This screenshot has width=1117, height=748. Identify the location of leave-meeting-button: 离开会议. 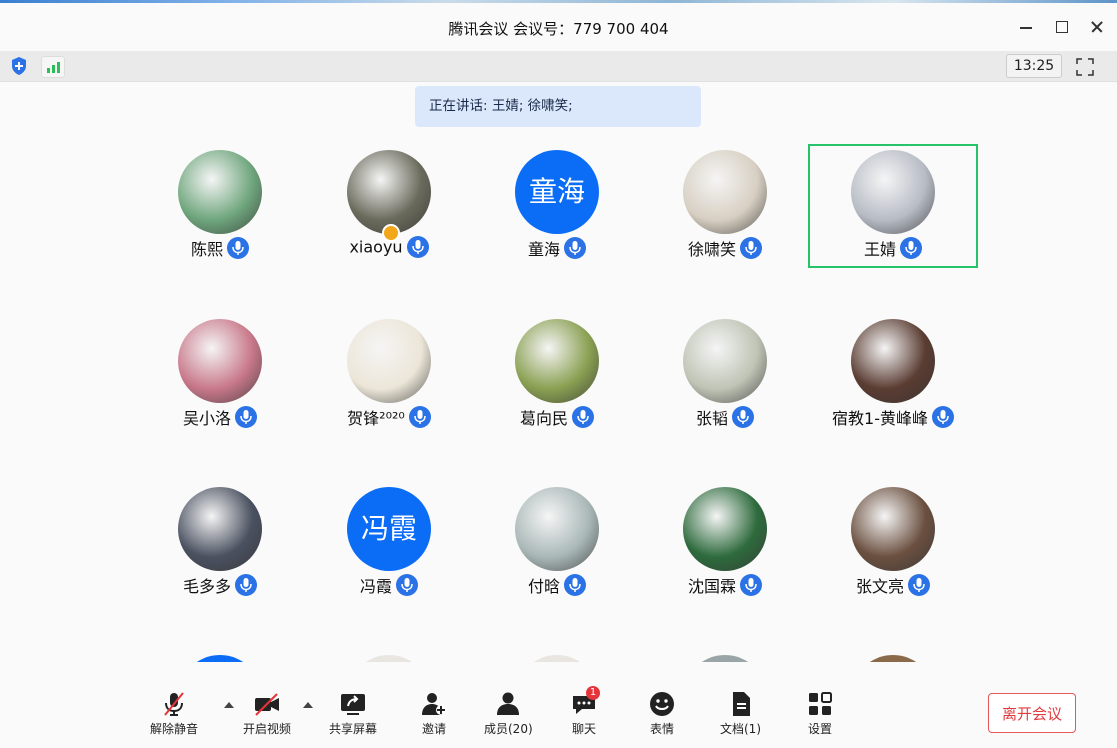
(1032, 713).